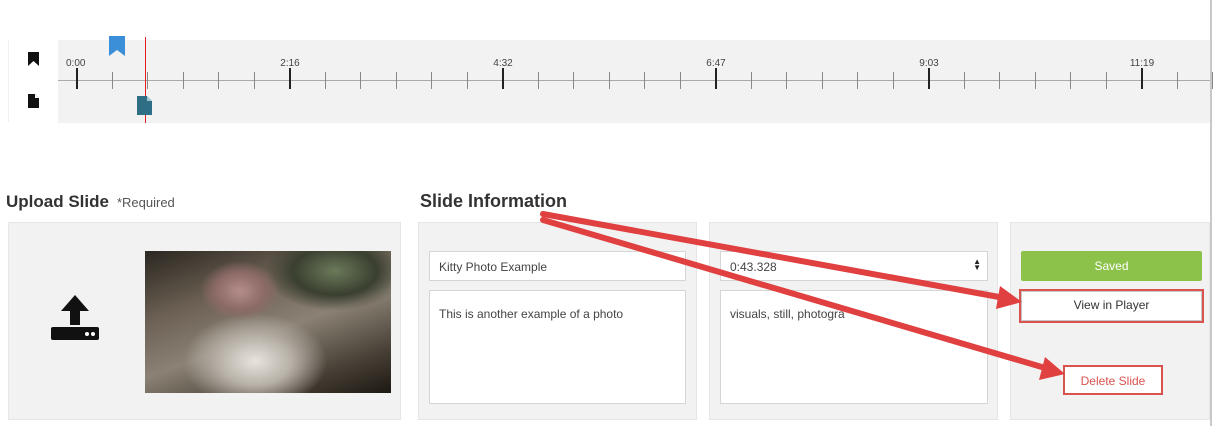 Image resolution: width=1214 pixels, height=426 pixels. Describe the element at coordinates (117, 48) in the screenshot. I see `bookmark-marker-icon` at that location.